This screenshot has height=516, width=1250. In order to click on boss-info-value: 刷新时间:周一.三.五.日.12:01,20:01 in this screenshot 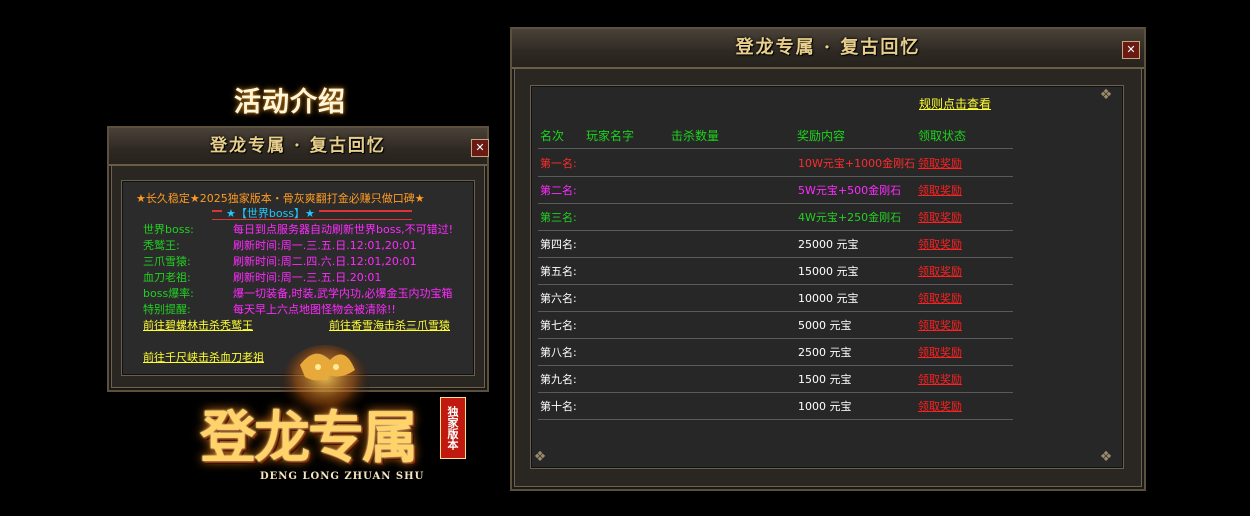, I will do `click(325, 245)`.